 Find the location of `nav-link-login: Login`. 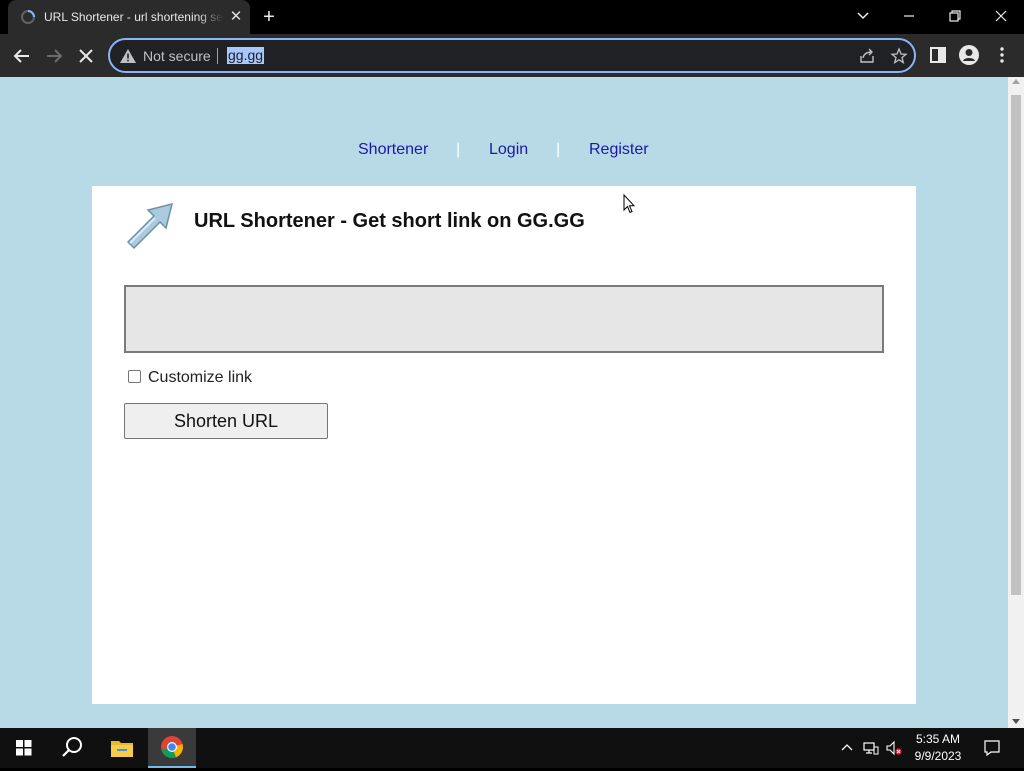

nav-link-login: Login is located at coordinates (508, 150).